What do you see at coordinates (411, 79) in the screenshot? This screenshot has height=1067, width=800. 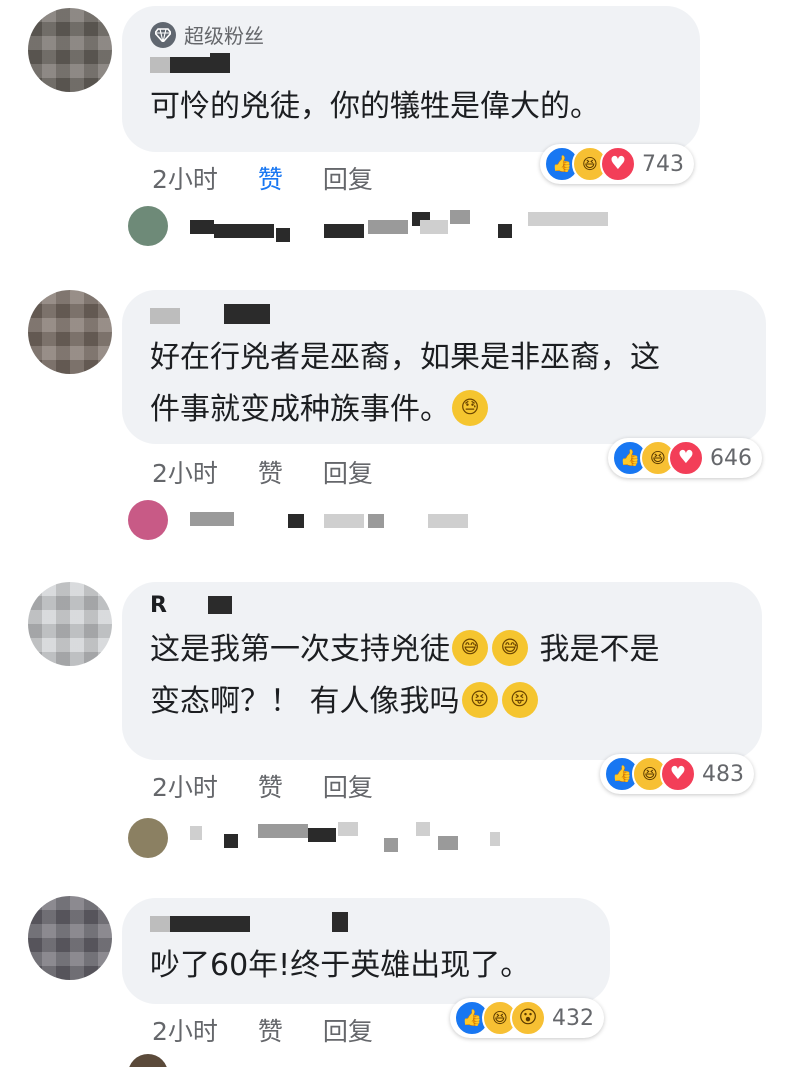 I see `comment-bubble: 超级粉丝 可怜的兇徒，你的犠牲是偉大的。` at bounding box center [411, 79].